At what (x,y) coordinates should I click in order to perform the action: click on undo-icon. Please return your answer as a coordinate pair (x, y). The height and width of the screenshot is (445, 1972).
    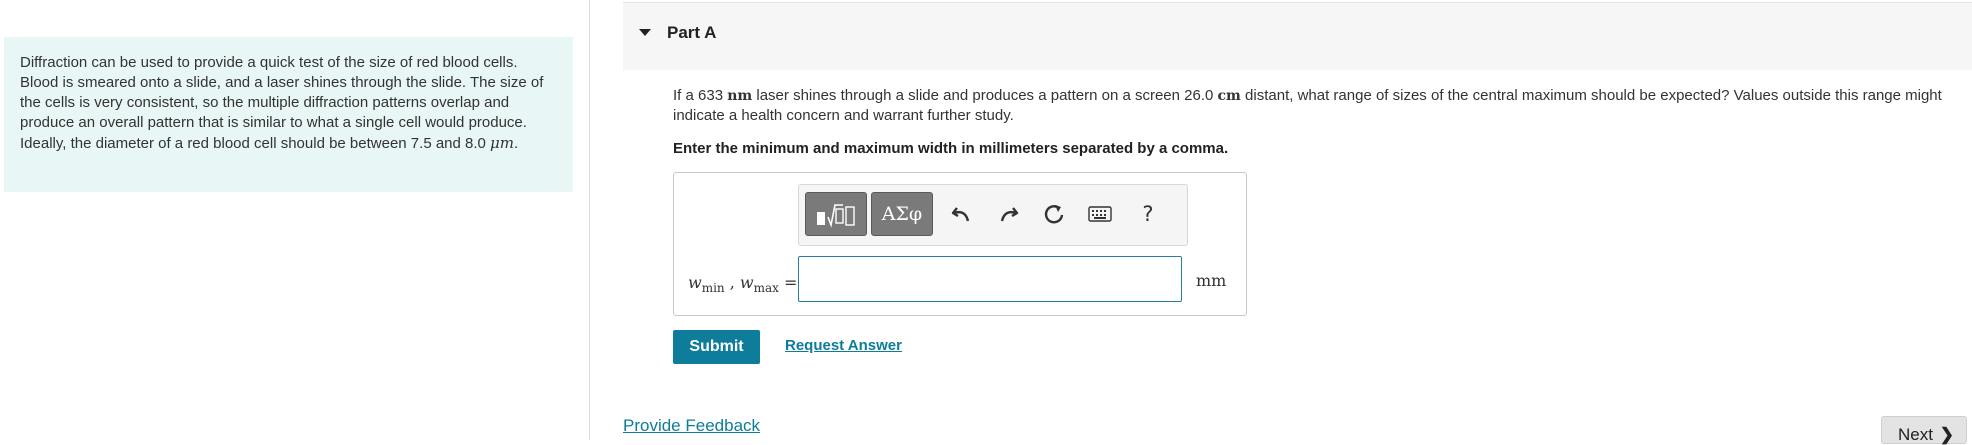
    Looking at the image, I should click on (962, 214).